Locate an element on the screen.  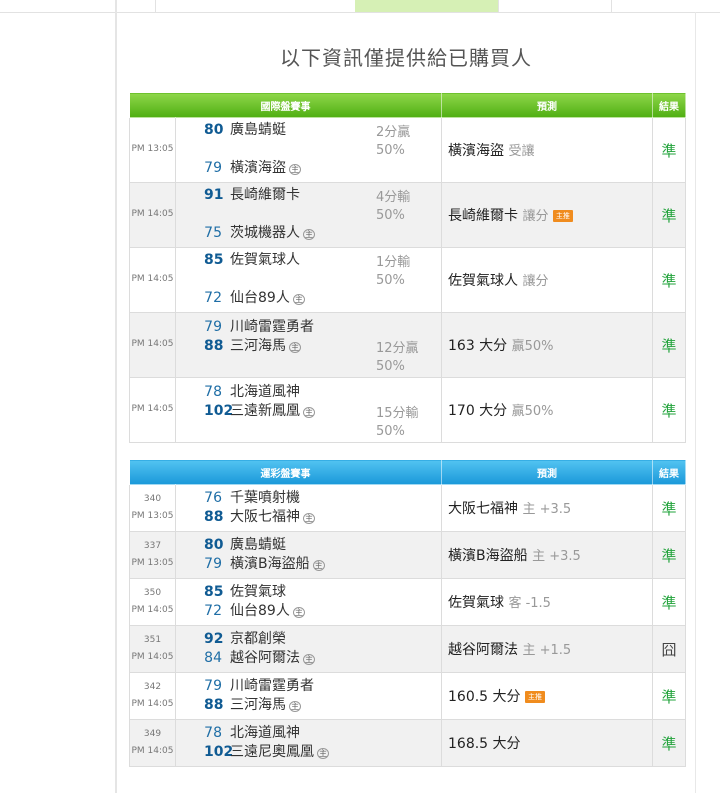
prediction-cell: 佐賀氣球 客 -1.5 is located at coordinates (547, 602).